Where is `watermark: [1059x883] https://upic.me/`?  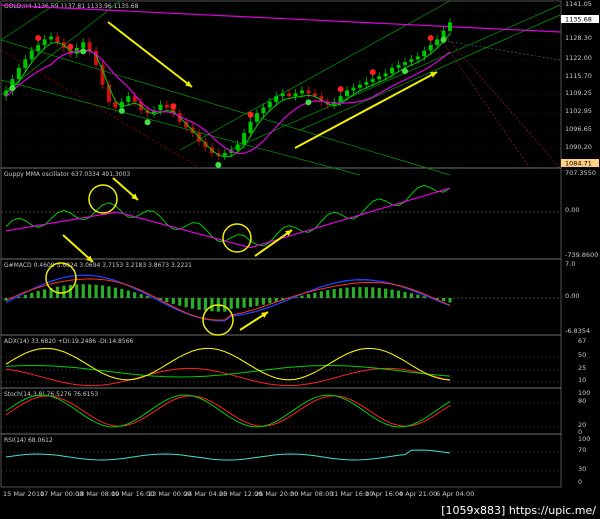 watermark: [1059x883] https://upic.me/ is located at coordinates (518, 510).